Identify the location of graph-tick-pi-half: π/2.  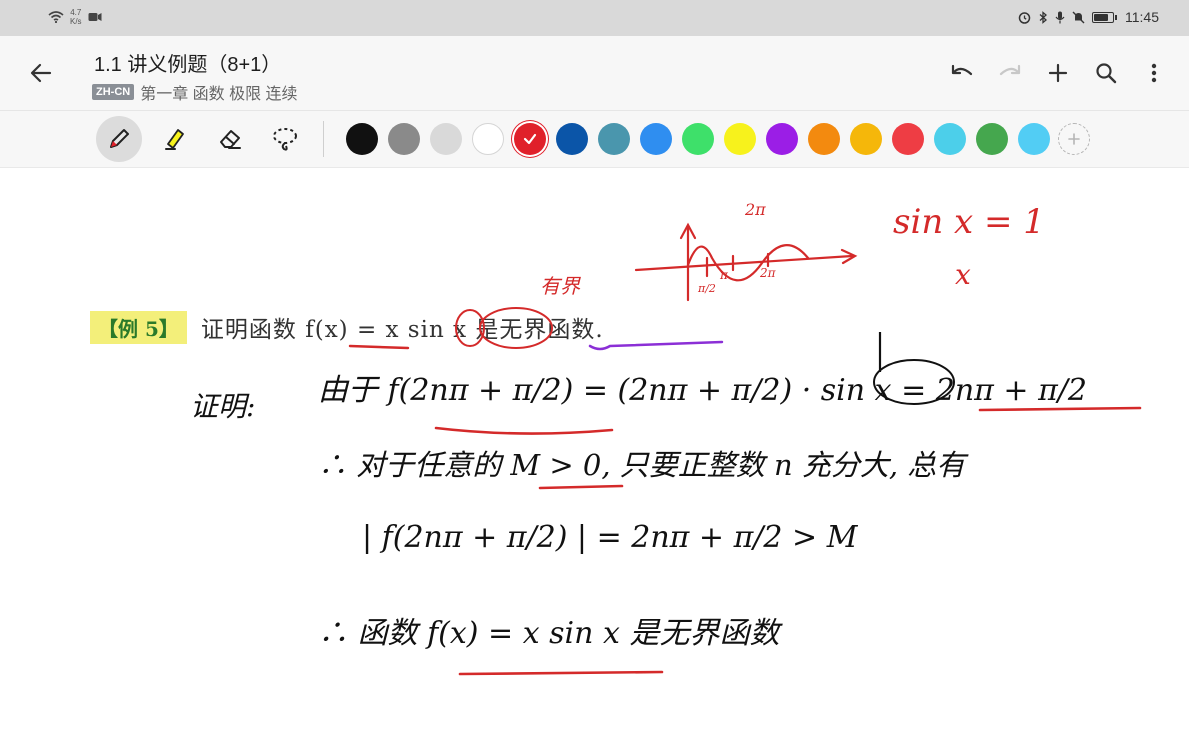
(707, 288).